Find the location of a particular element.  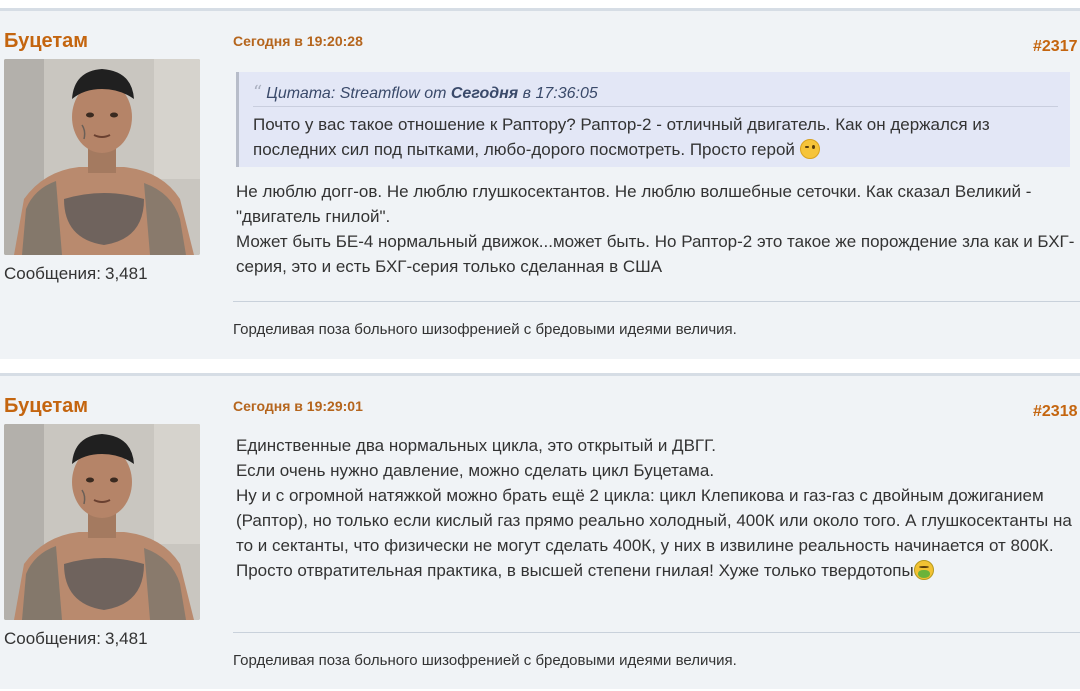

post-number-link: #2318 is located at coordinates (1055, 412).